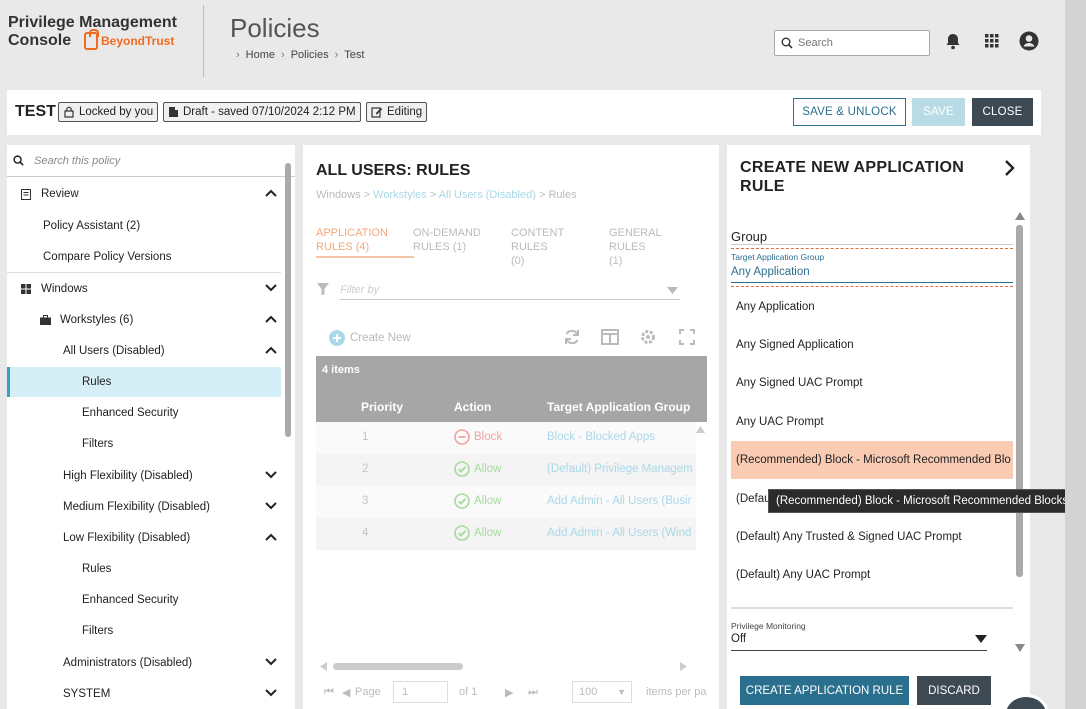 The image size is (1086, 709). I want to click on row-priority: 2, so click(365, 469).